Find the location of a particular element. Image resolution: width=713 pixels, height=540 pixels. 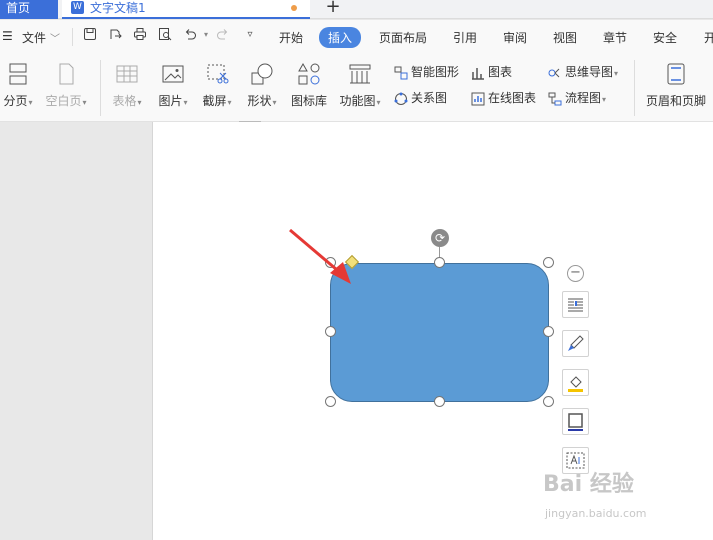

watermark-logo: Bai 经验 is located at coordinates (588, 484).